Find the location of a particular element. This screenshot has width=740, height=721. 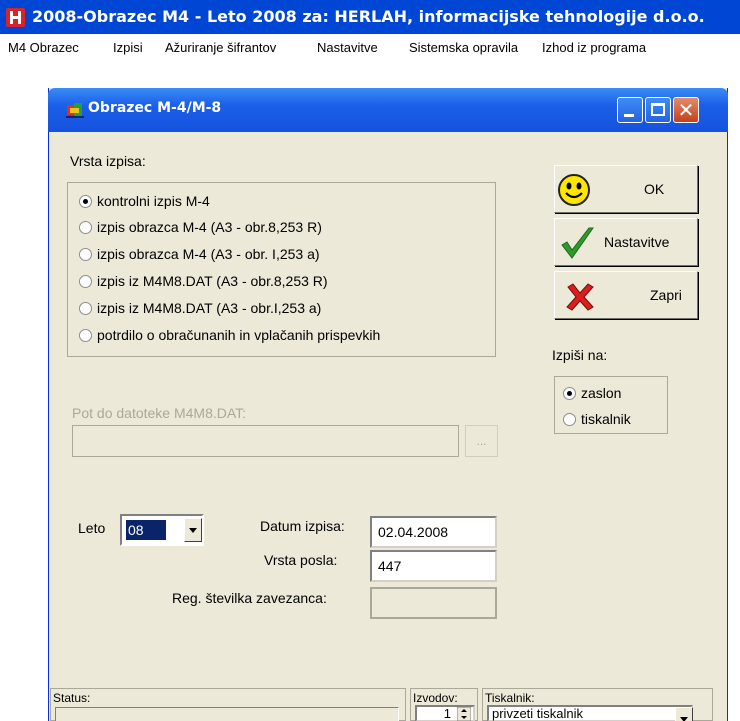

radio-label: izpis obrazca M-4 (A3 - obr.8,253 R) is located at coordinates (209, 227).